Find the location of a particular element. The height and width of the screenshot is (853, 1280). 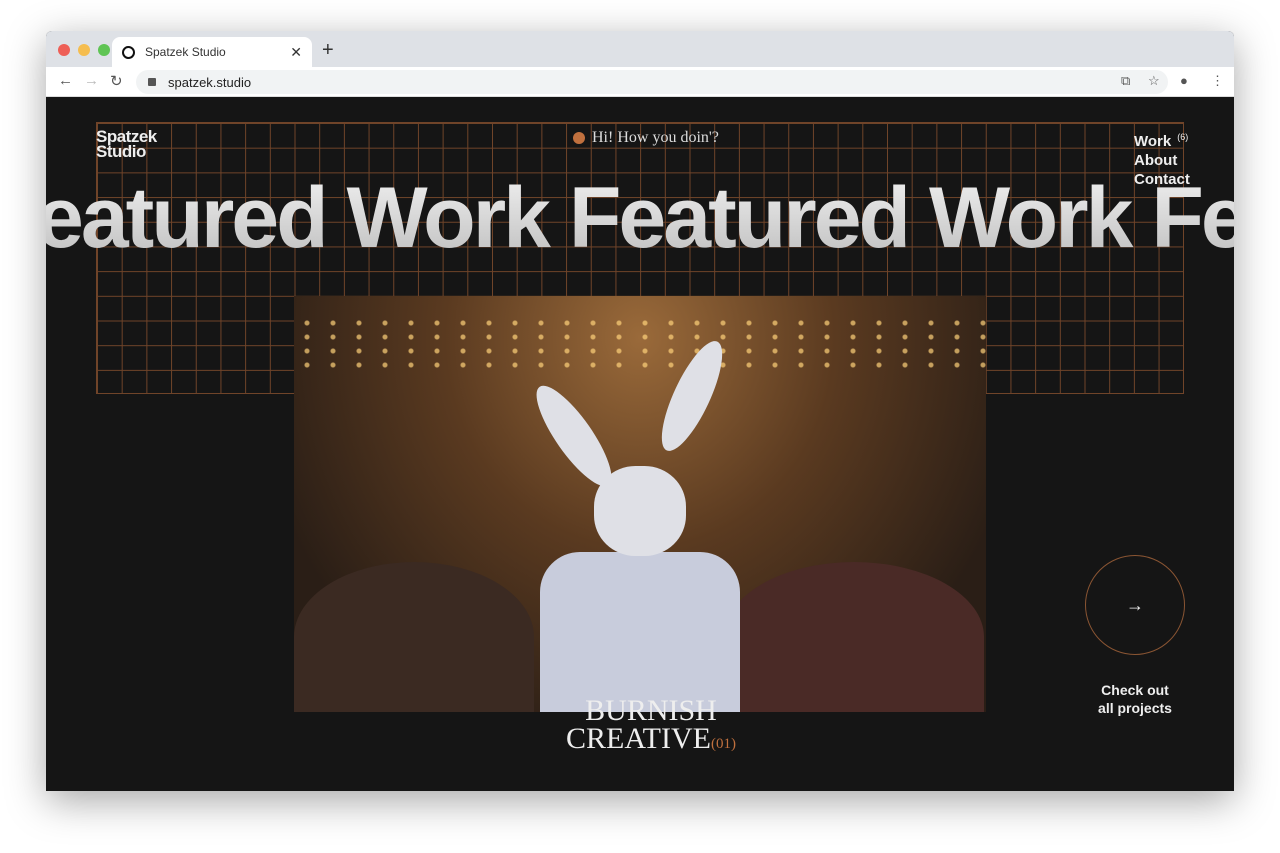

project-title-line2: CREATIVE is located at coordinates (638, 738).